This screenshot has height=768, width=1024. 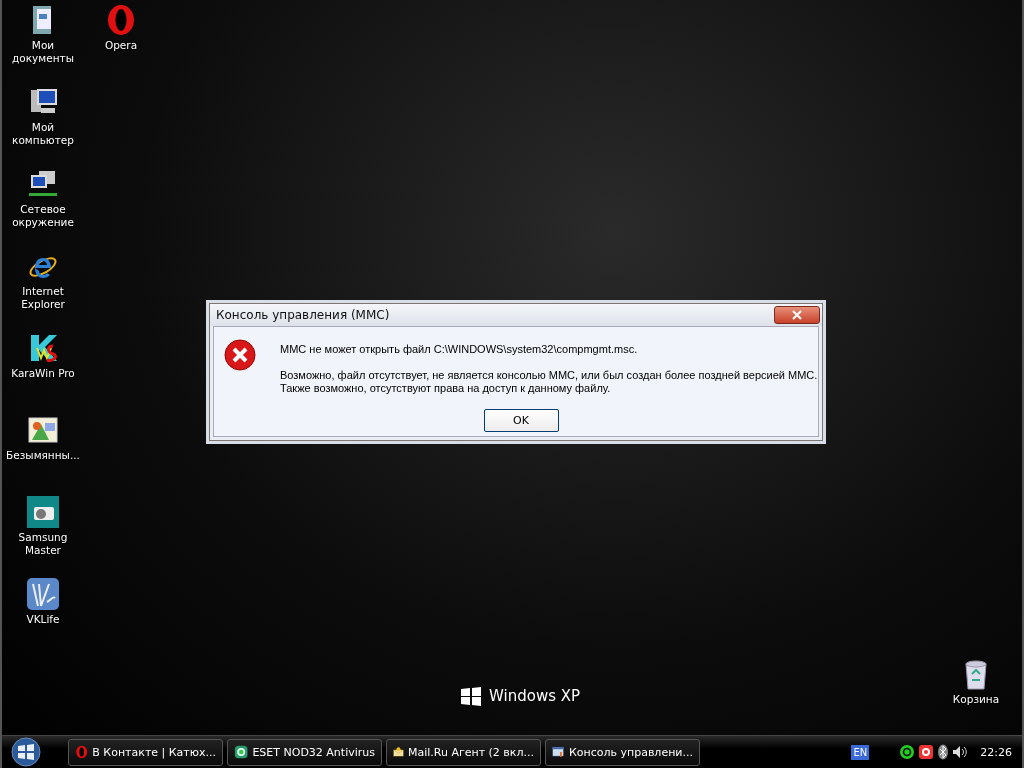 I want to click on desktop-icon-label: Мои документы, so click(x=43, y=52).